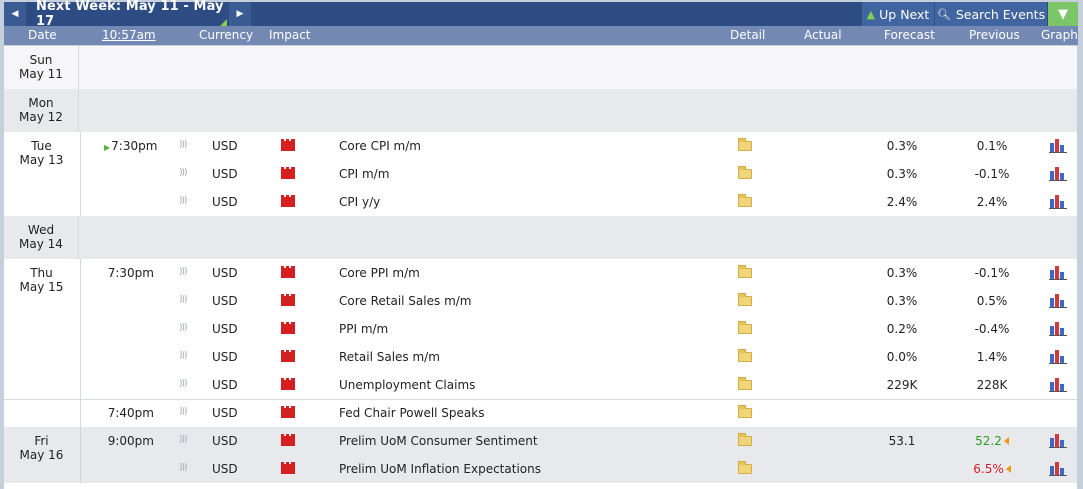 The image size is (1083, 489). I want to click on table-row: ))) USD CPI y/y 2.4% 2.4%, so click(540, 202).